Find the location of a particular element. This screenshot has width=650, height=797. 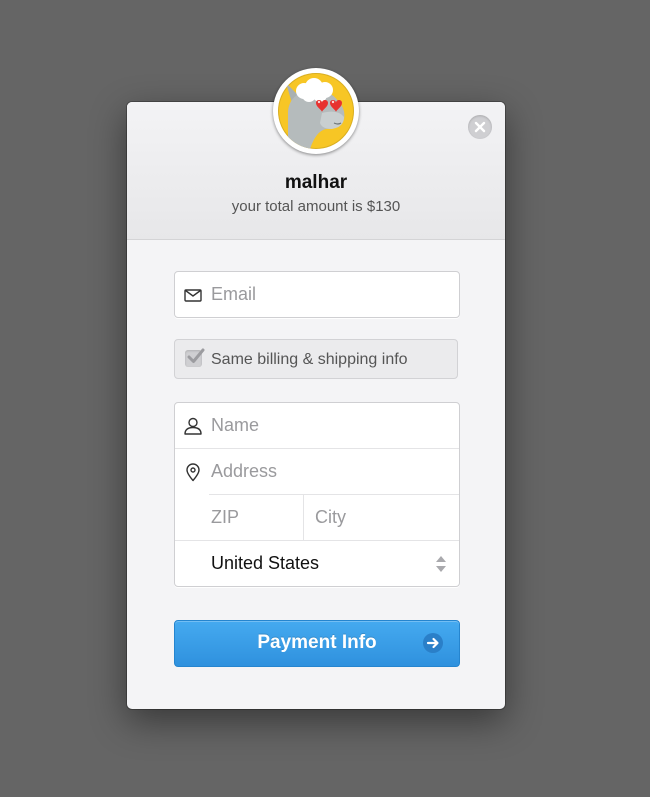

name-placeholder: Name is located at coordinates (235, 425).